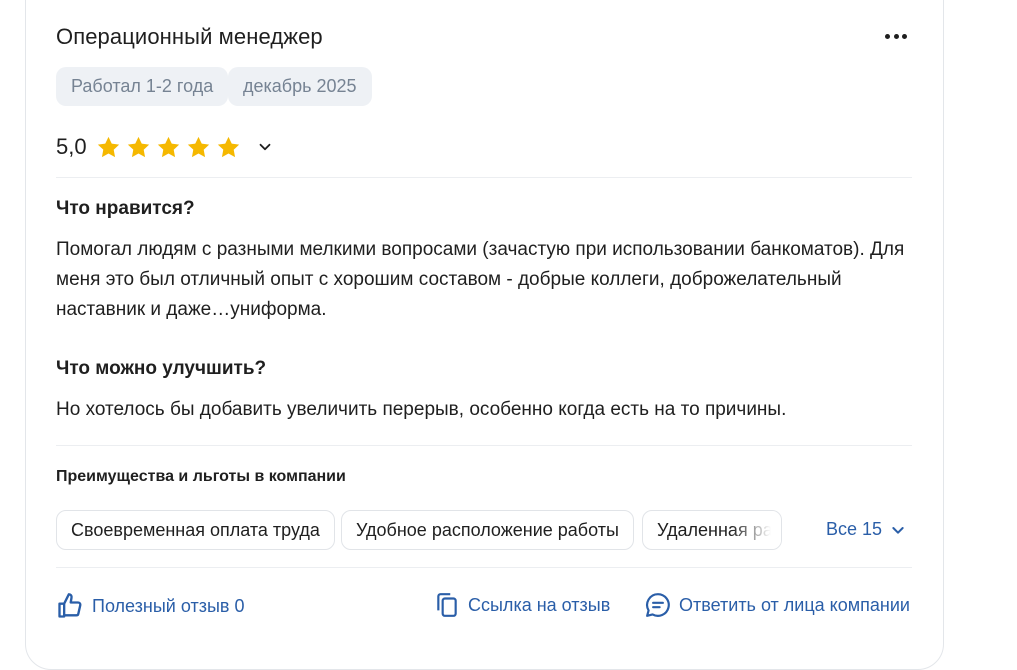 This screenshot has height=670, width=1017. I want to click on more-options-button, so click(896, 36).